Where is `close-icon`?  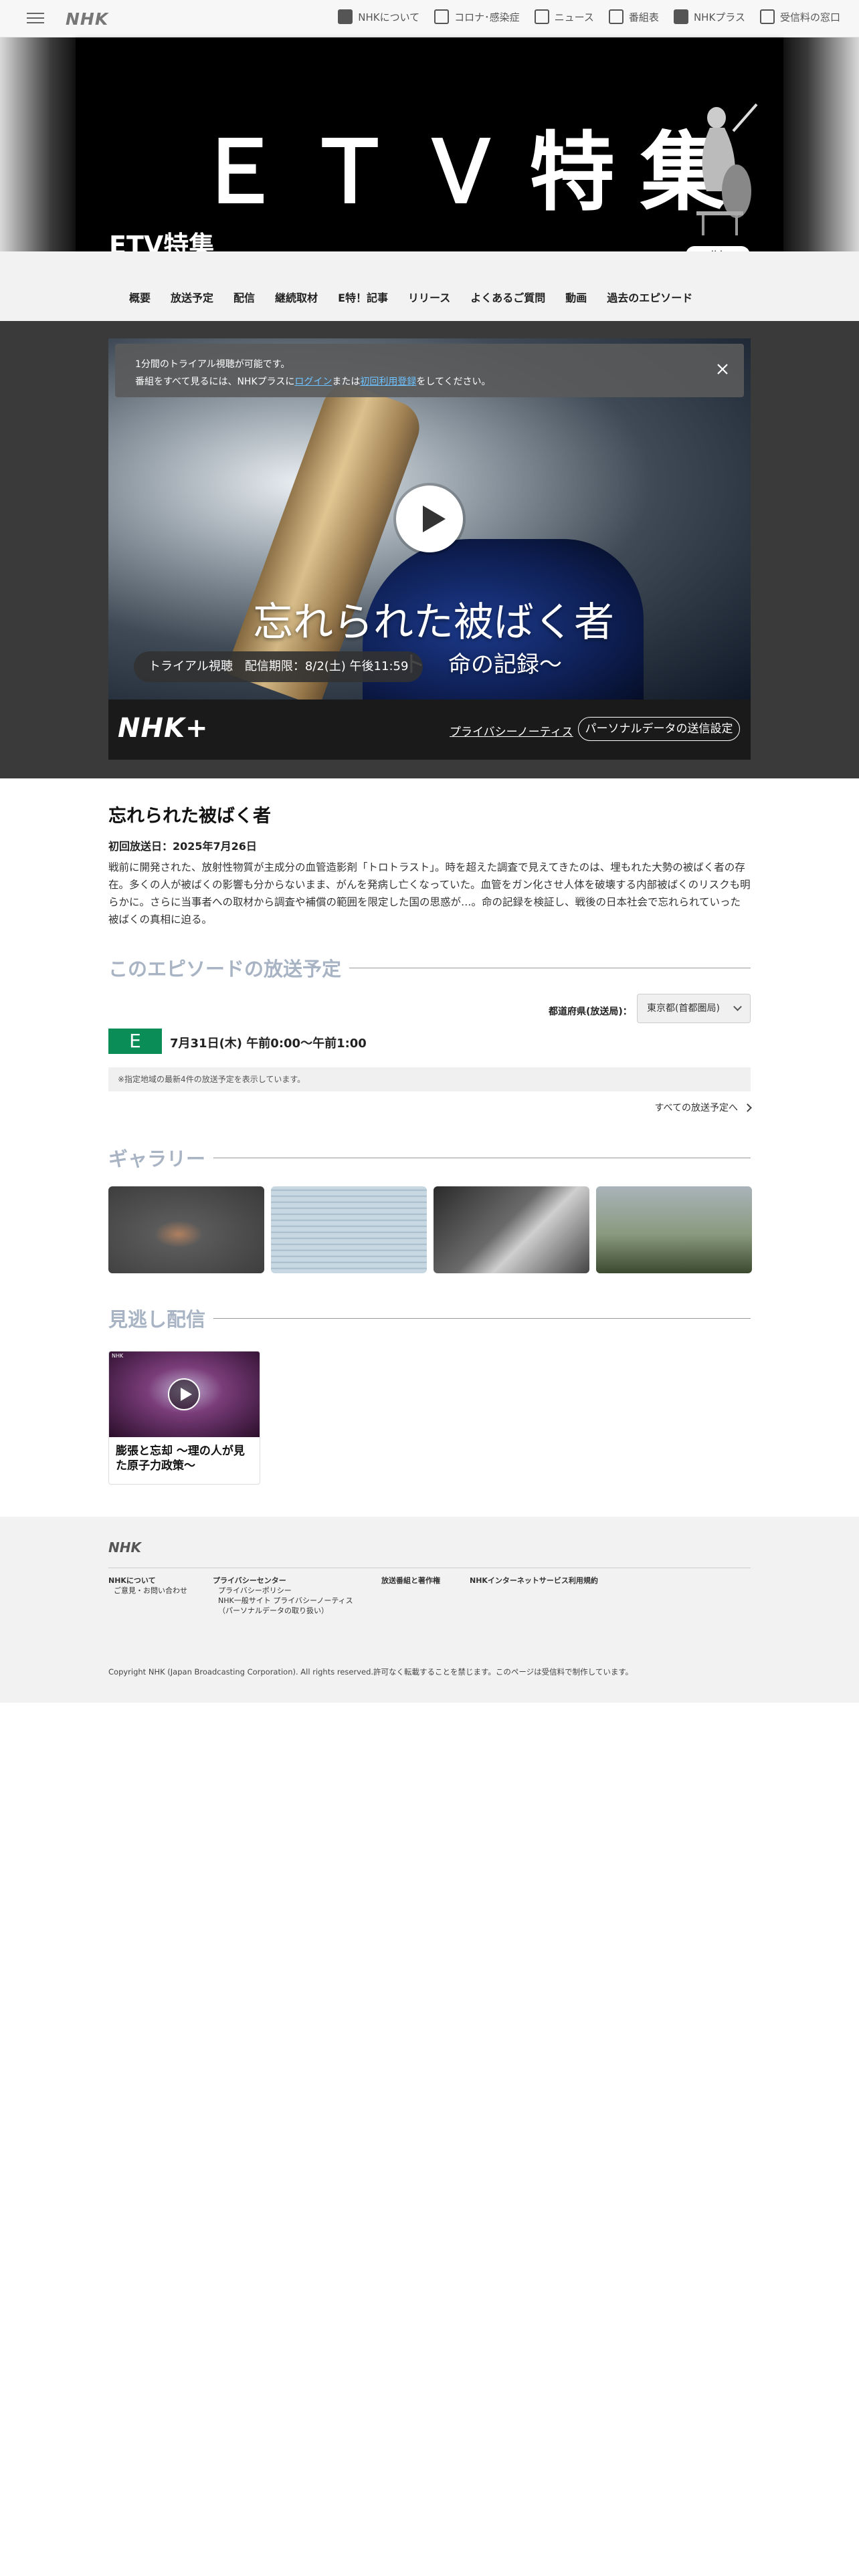
close-icon is located at coordinates (723, 369).